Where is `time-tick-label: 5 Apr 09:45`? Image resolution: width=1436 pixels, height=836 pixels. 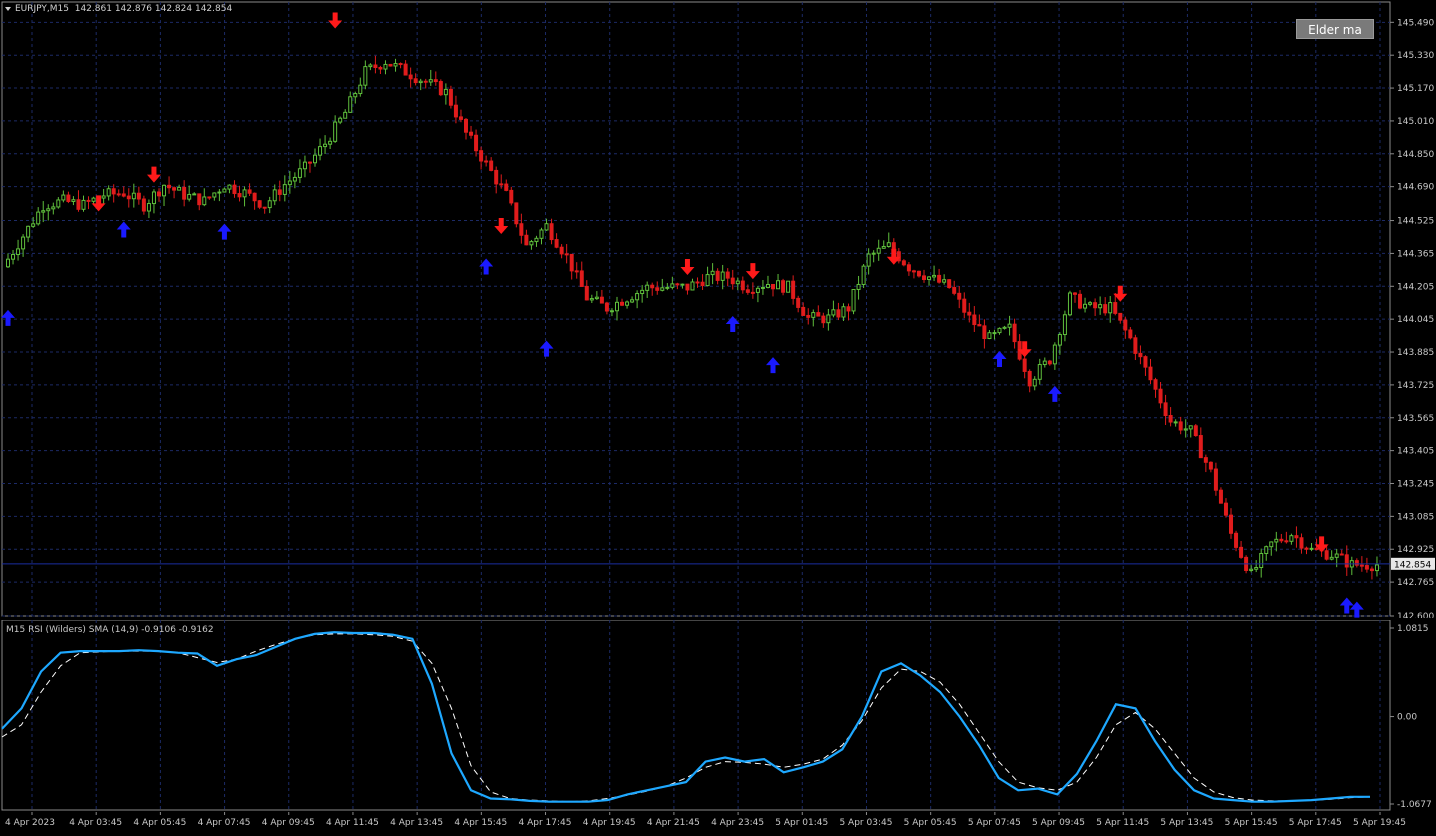
time-tick-label: 5 Apr 09:45 is located at coordinates (1058, 823).